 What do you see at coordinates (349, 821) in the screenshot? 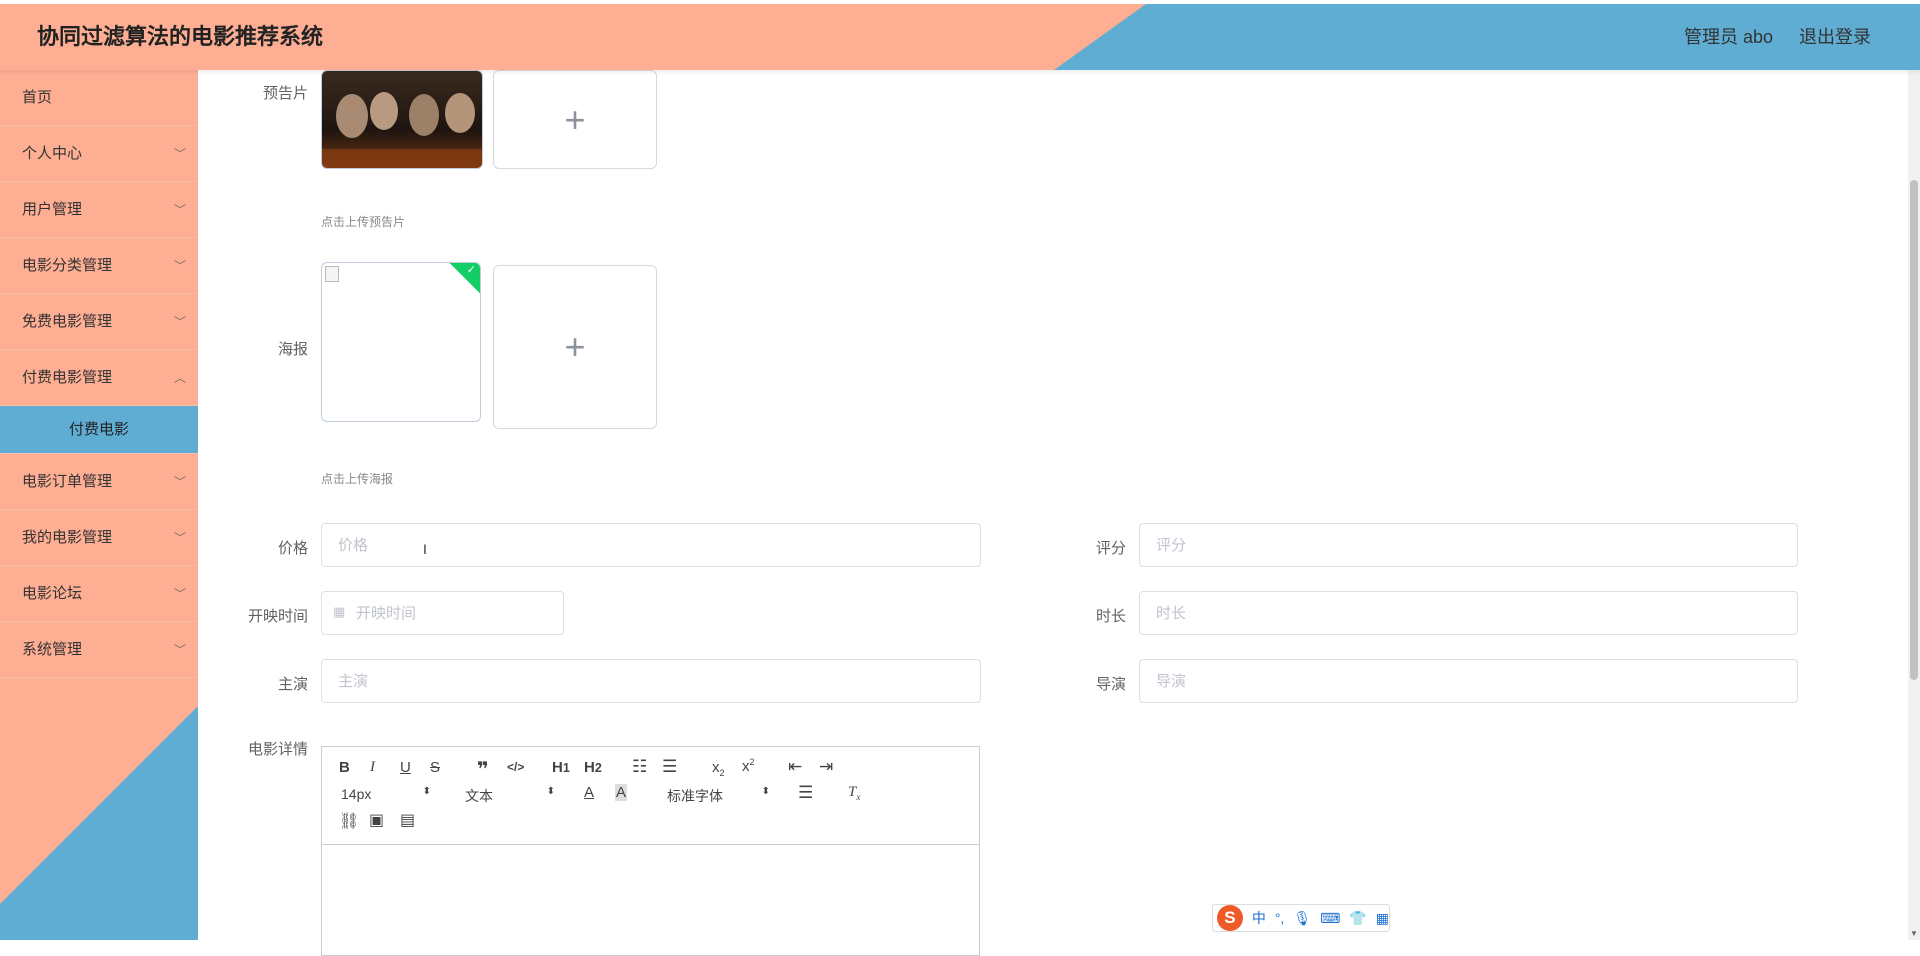
I see `link-icon: ⛓` at bounding box center [349, 821].